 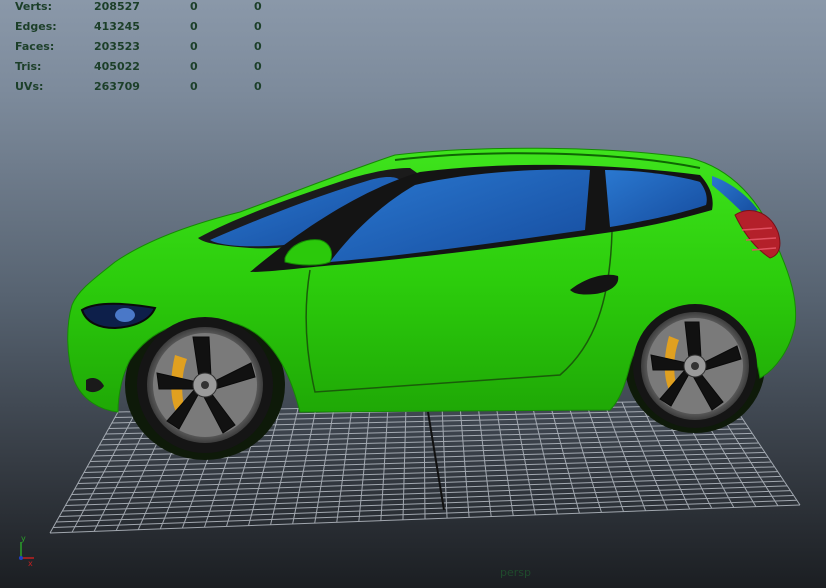 I want to click on z-axis-icon, so click(x=21, y=558).